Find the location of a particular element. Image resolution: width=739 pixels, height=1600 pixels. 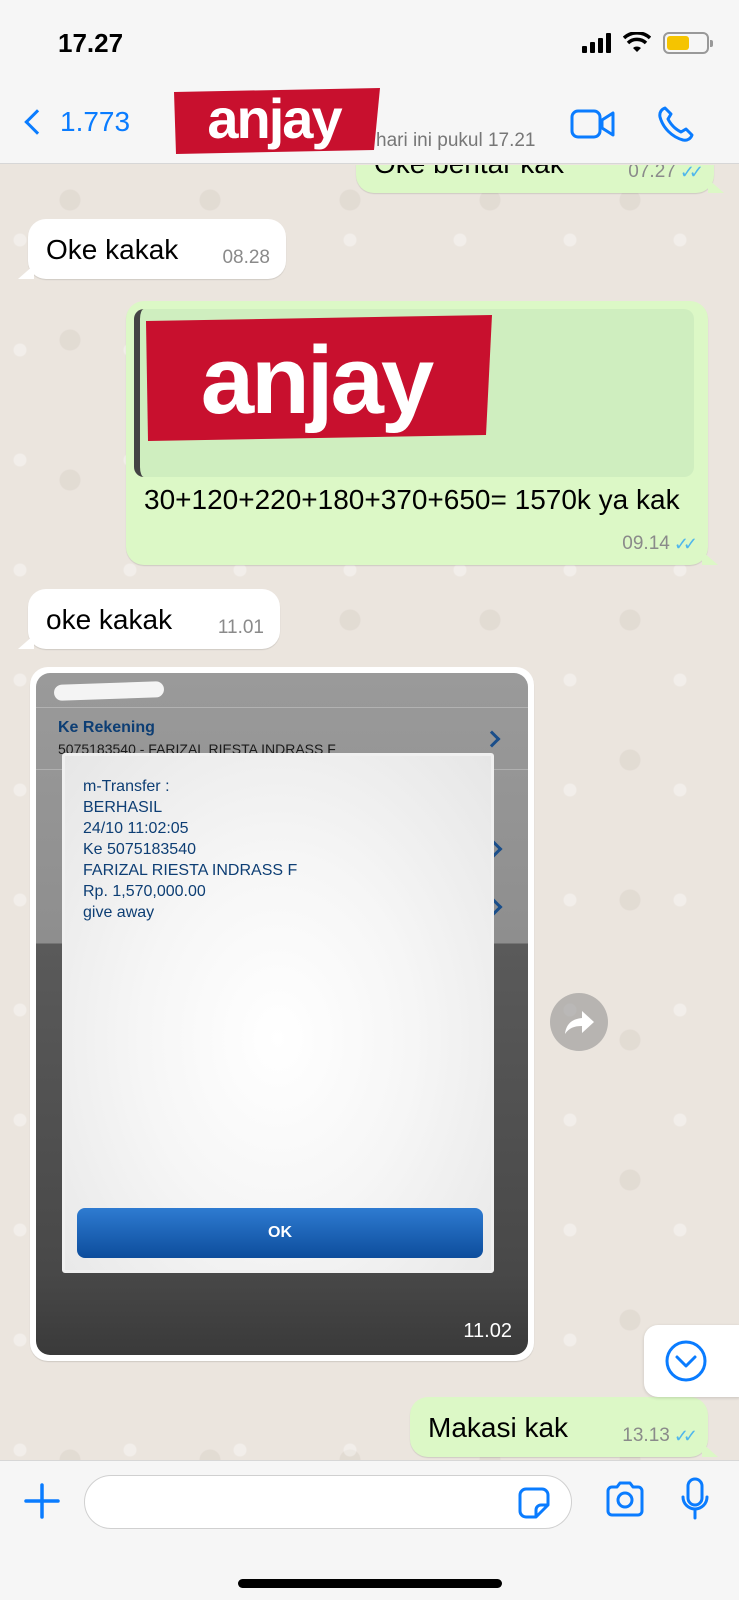

dialog-line: FARIZAL RIESTA INDRASS F is located at coordinates (190, 870).